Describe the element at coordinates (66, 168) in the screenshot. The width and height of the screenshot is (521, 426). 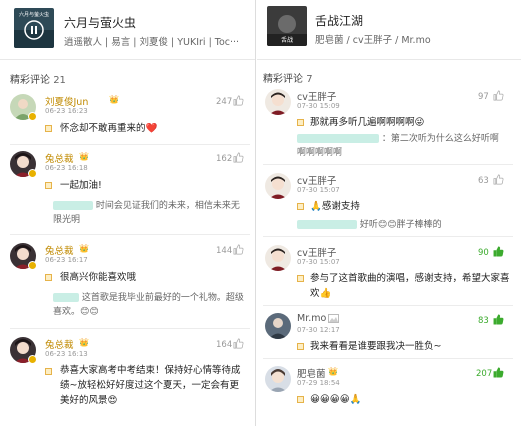
I see `comment-date: 06-23 16:18` at that location.